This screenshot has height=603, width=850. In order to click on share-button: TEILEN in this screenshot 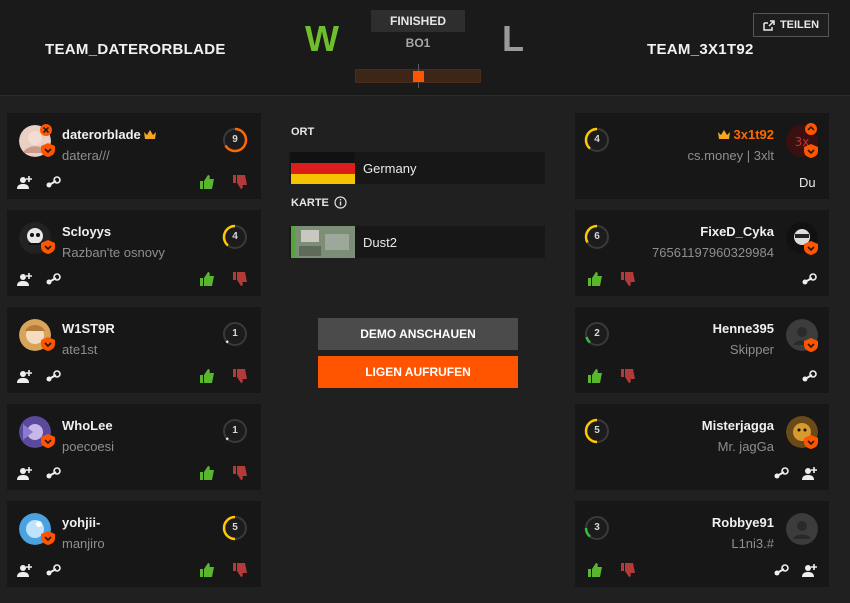, I will do `click(791, 25)`.